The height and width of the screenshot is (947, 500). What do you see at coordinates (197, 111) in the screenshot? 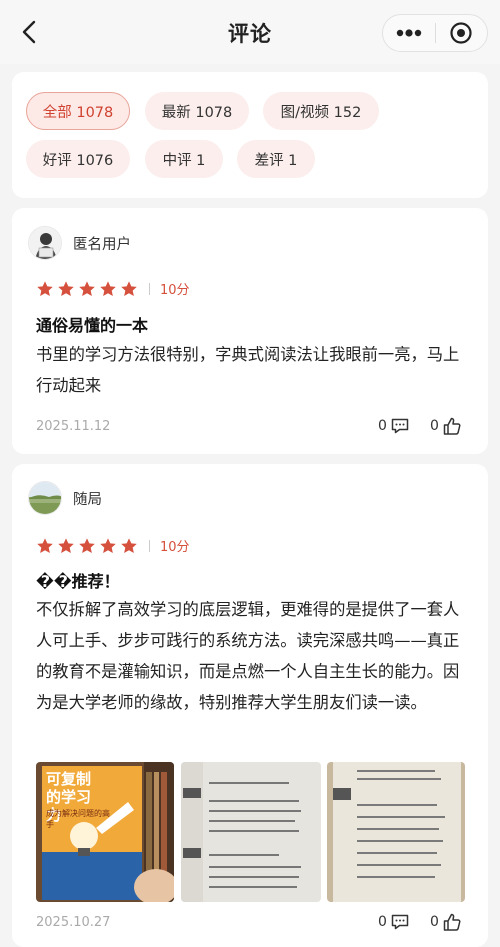
I see `filter-latest: 最新 1078` at bounding box center [197, 111].